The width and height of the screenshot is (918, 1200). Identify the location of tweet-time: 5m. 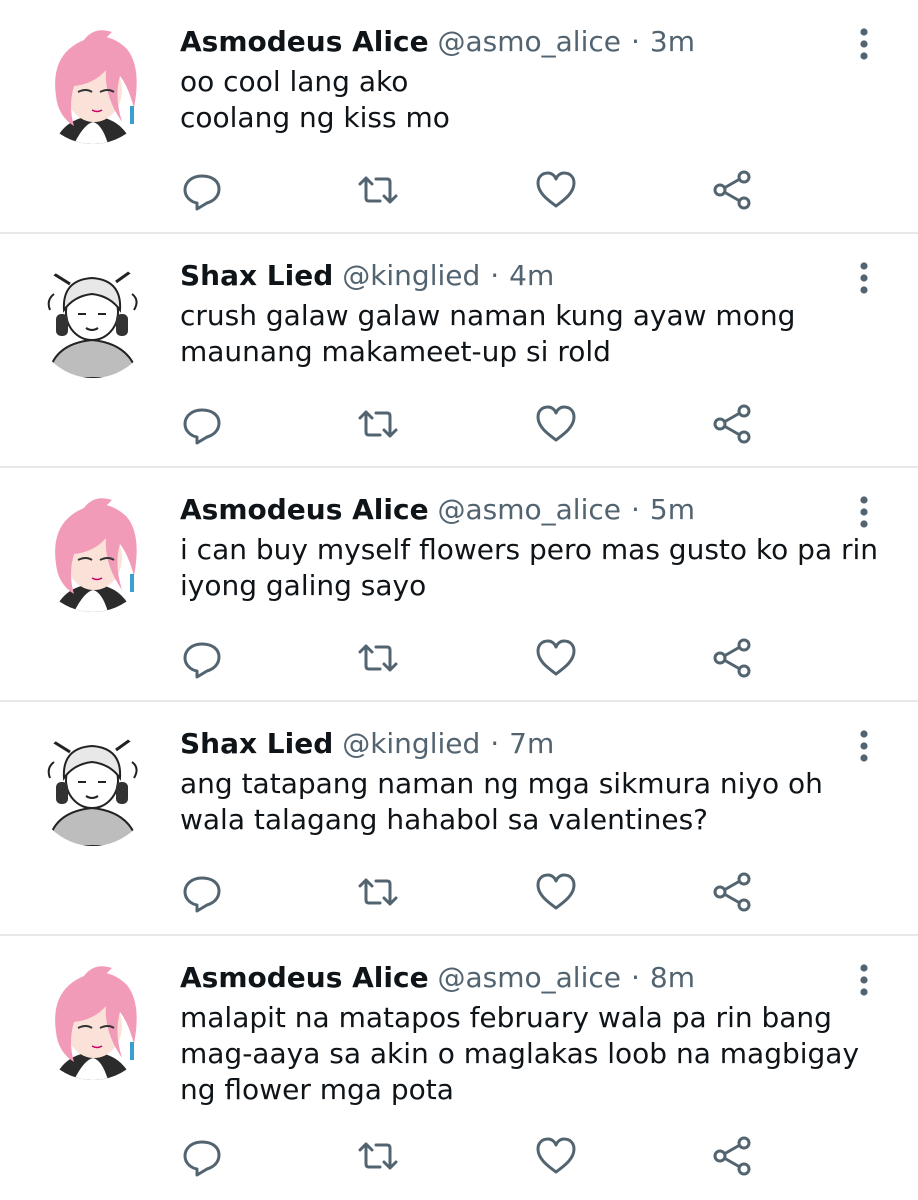
(672, 509).